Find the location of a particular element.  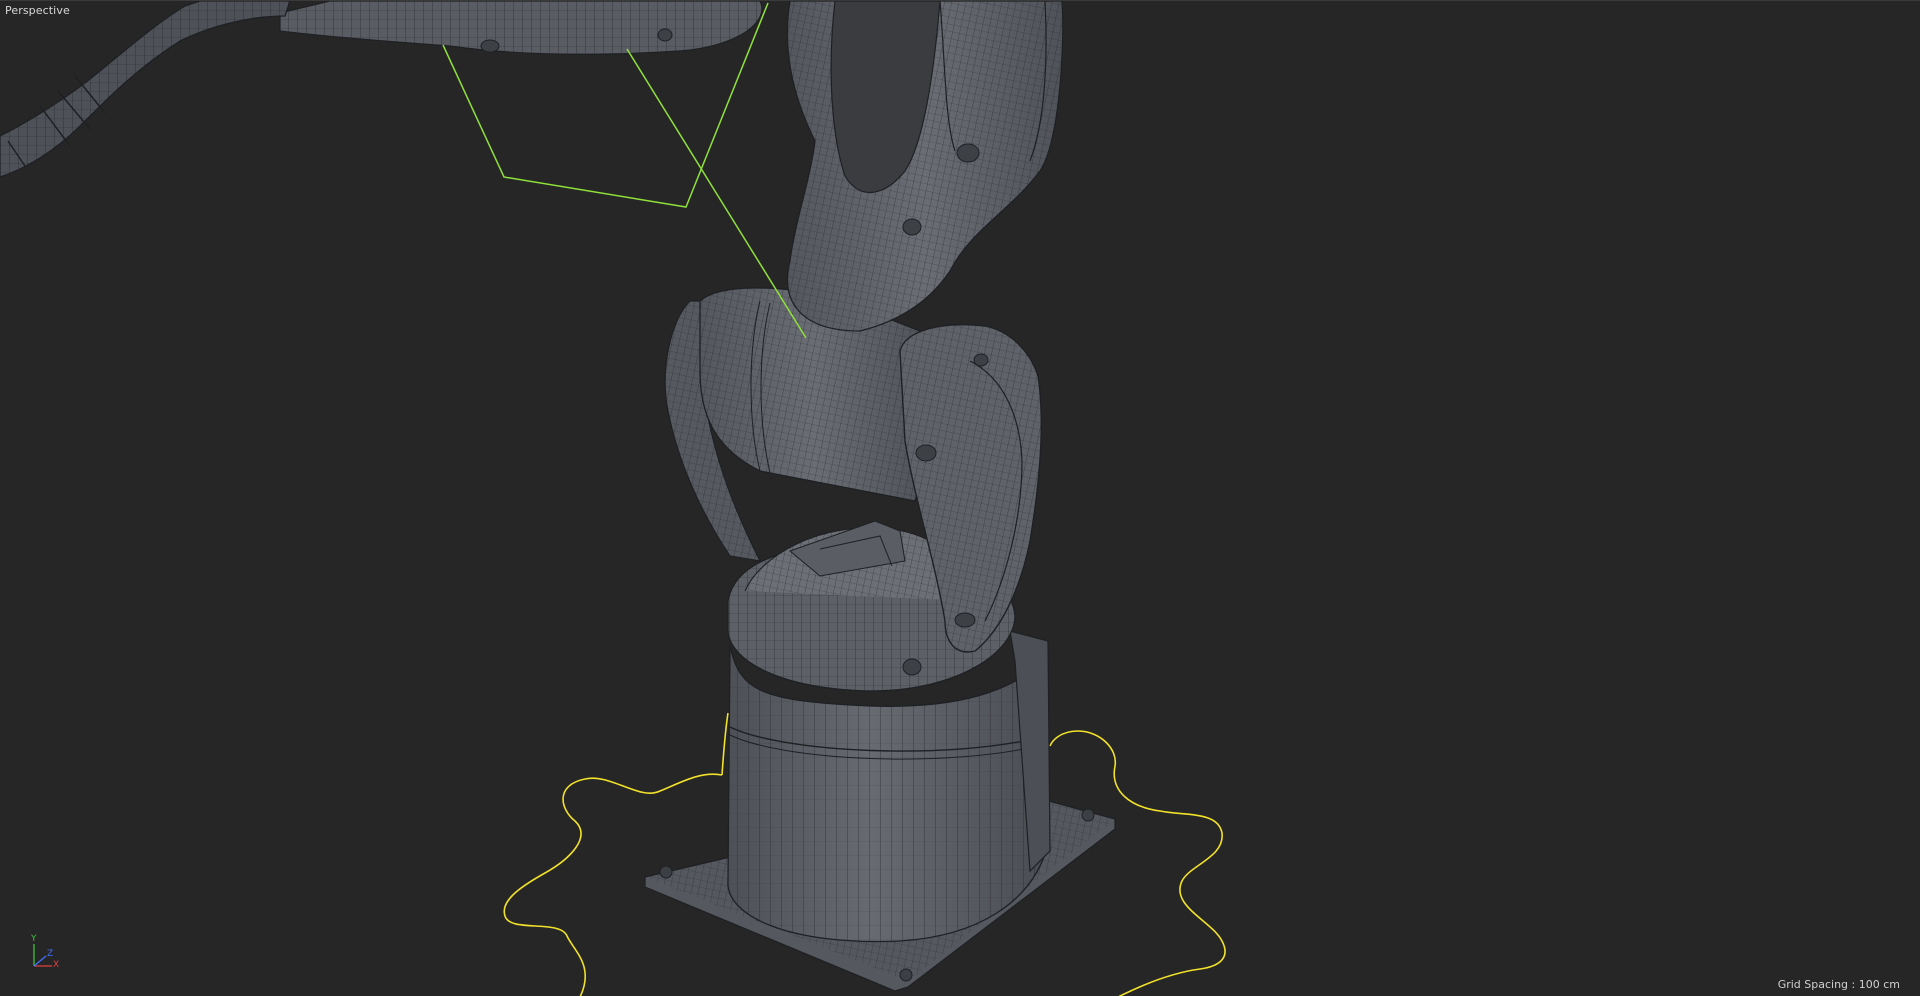

axis-z-label: Z is located at coordinates (50, 954).